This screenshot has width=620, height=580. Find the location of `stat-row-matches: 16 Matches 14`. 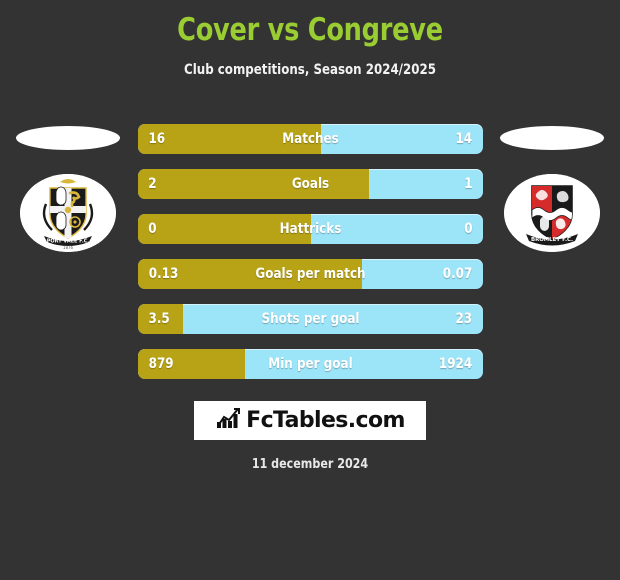

stat-row-matches: 16 Matches 14 is located at coordinates (310, 139).